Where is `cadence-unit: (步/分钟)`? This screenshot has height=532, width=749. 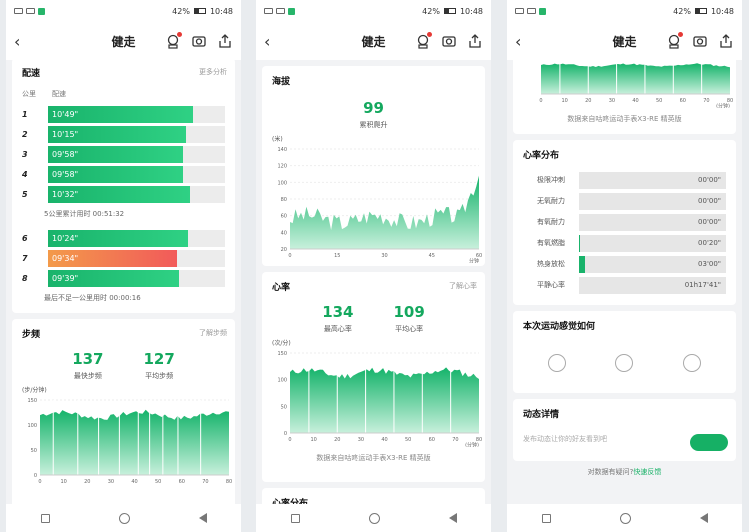 cadence-unit: (步/分钟) is located at coordinates (34, 390).